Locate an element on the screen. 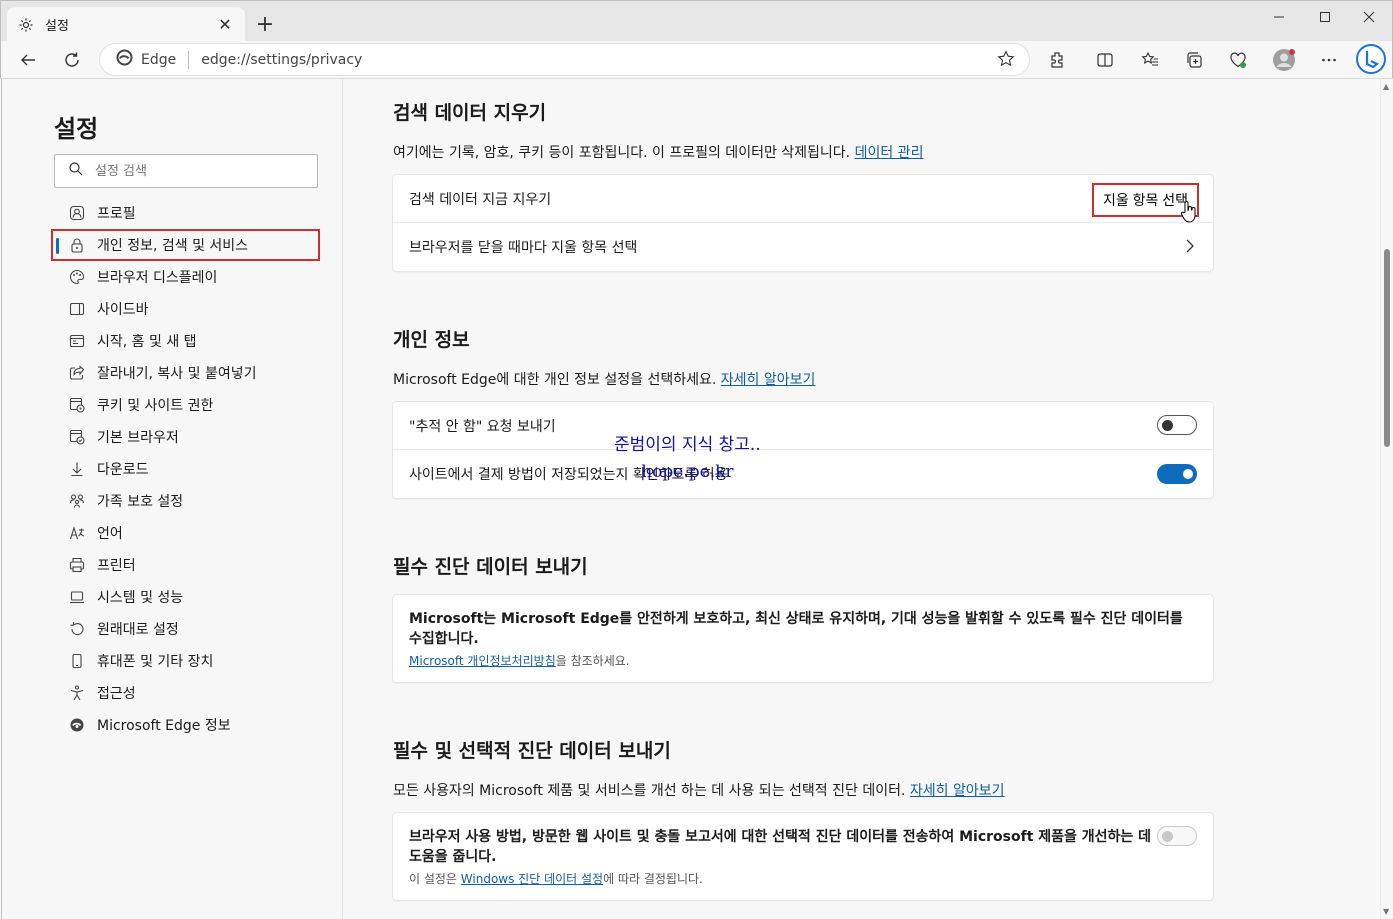  privacy-statement-link: Microsoft 개인정보처리방침 is located at coordinates (482, 661).